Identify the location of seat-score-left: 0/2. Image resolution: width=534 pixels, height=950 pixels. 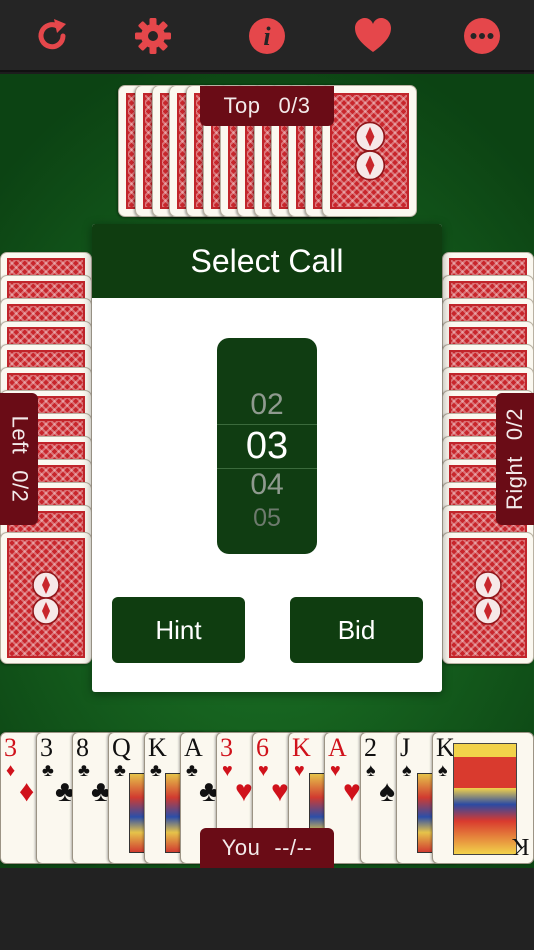
(20, 486).